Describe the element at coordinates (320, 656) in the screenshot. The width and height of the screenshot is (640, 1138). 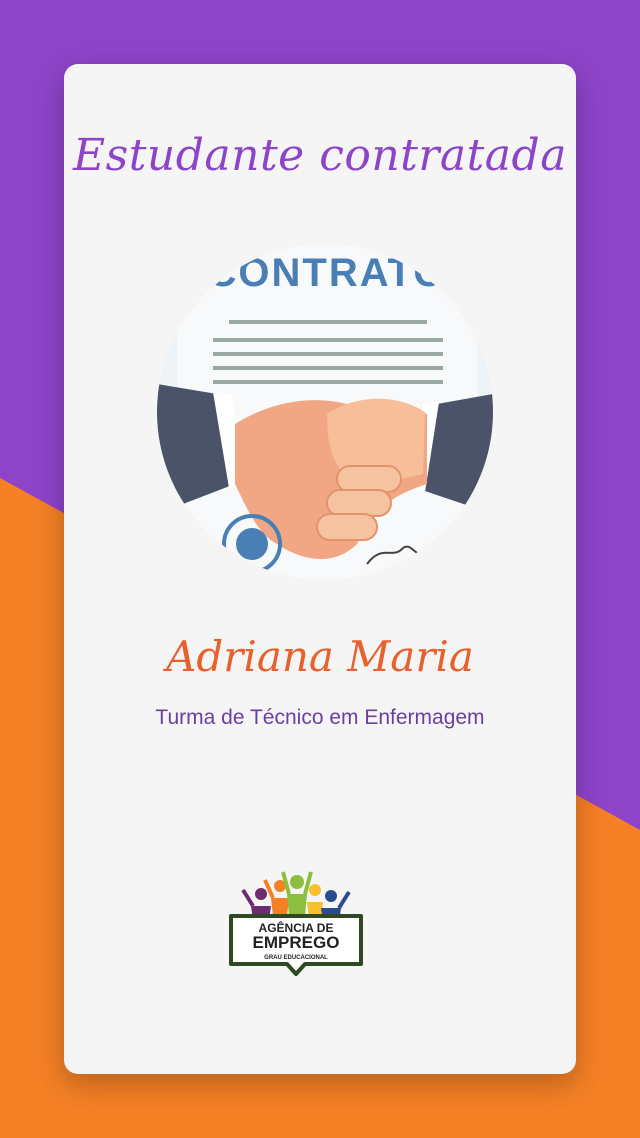
I see `student-name: Adriana Maria` at that location.